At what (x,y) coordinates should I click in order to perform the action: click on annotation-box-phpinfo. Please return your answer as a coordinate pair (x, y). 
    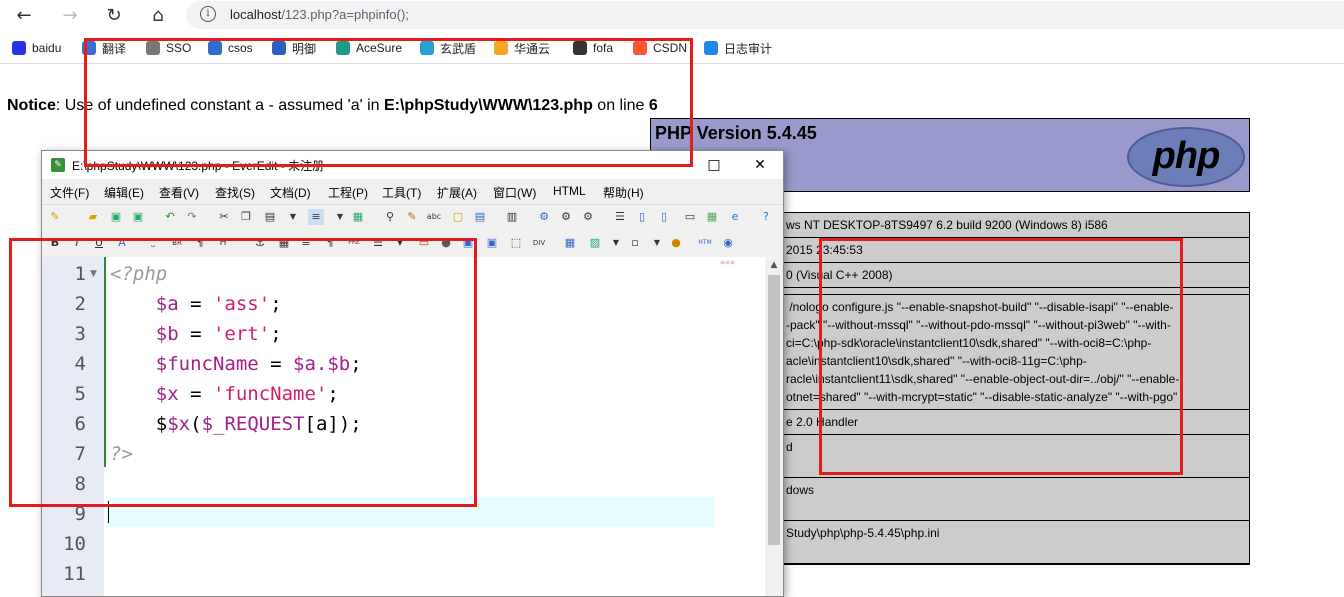
    Looking at the image, I should click on (1001, 356).